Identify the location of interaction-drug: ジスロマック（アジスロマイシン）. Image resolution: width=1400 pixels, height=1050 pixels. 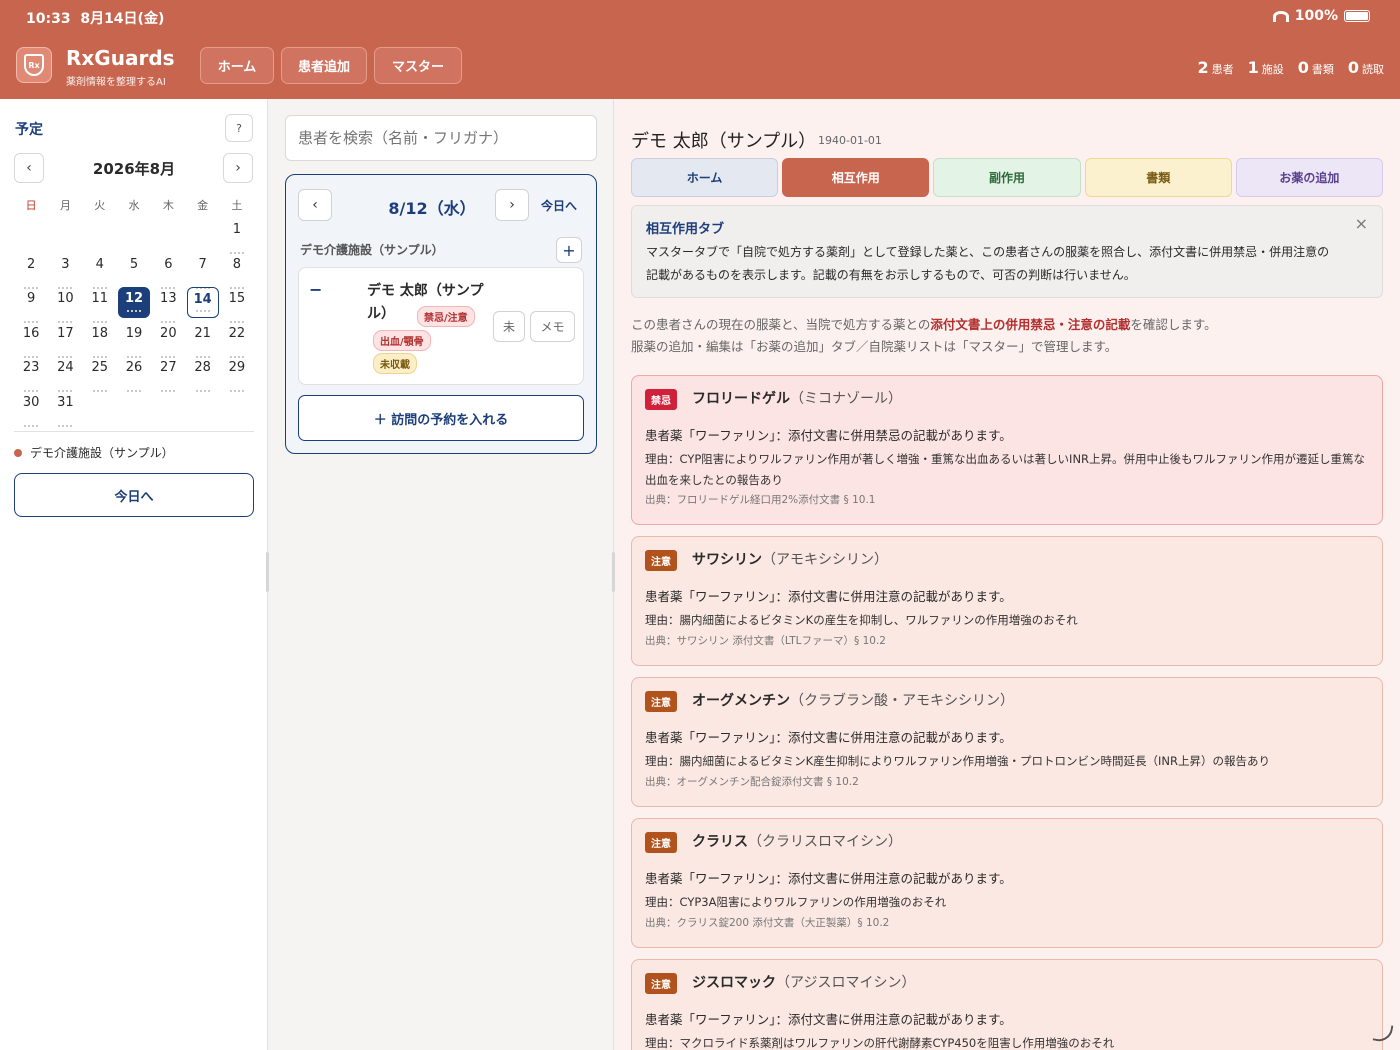
(804, 983).